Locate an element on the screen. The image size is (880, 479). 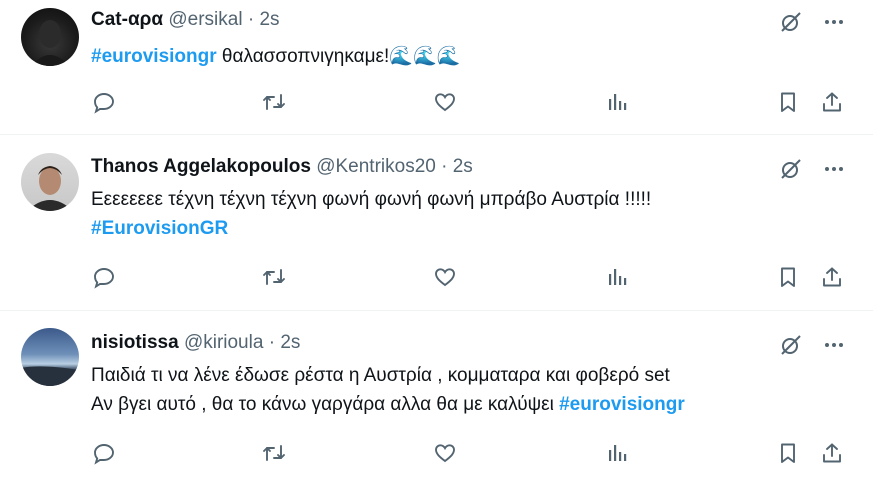
tweet-header: Thanos Aggelakopoulos @Kentrikos20 · 2s is located at coordinates (282, 167).